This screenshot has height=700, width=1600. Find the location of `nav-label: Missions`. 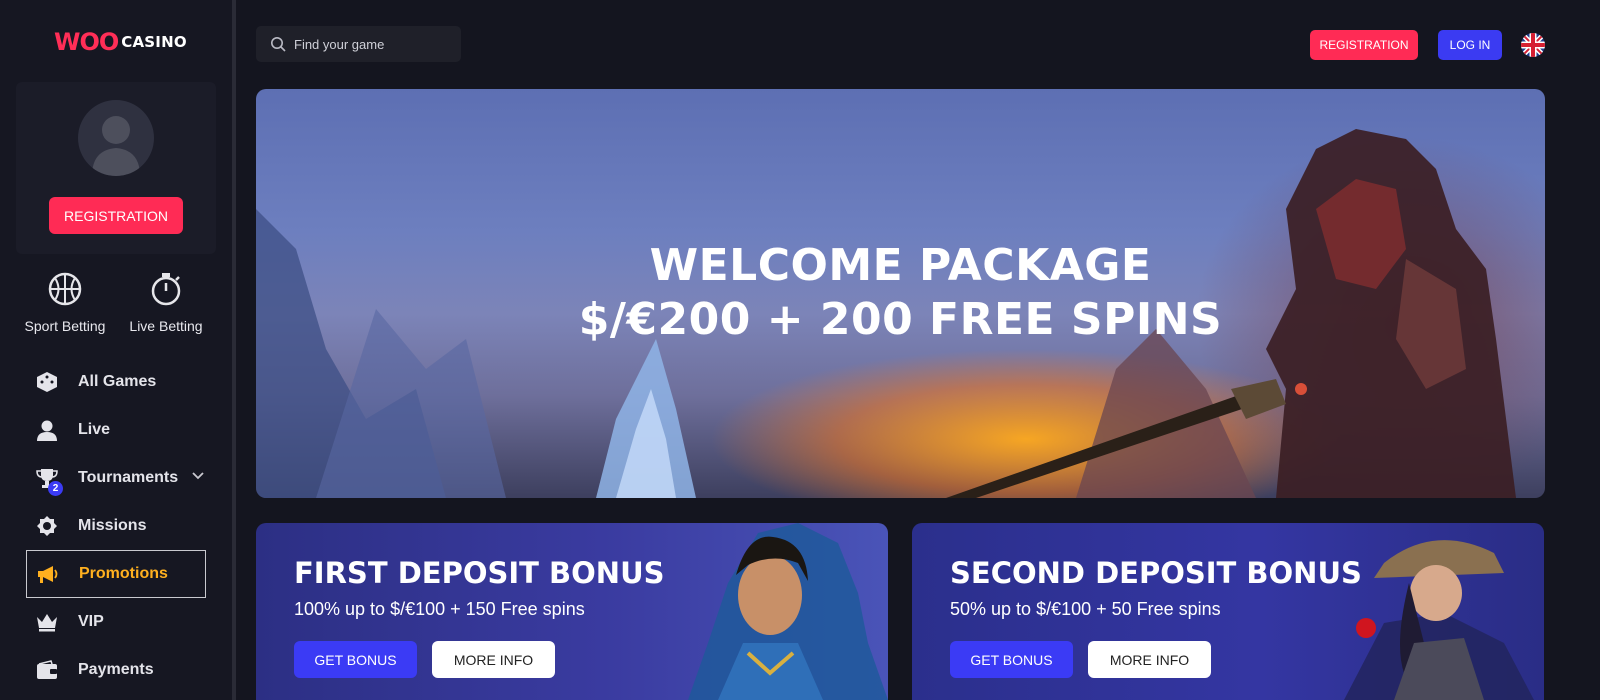

nav-label: Missions is located at coordinates (112, 525).